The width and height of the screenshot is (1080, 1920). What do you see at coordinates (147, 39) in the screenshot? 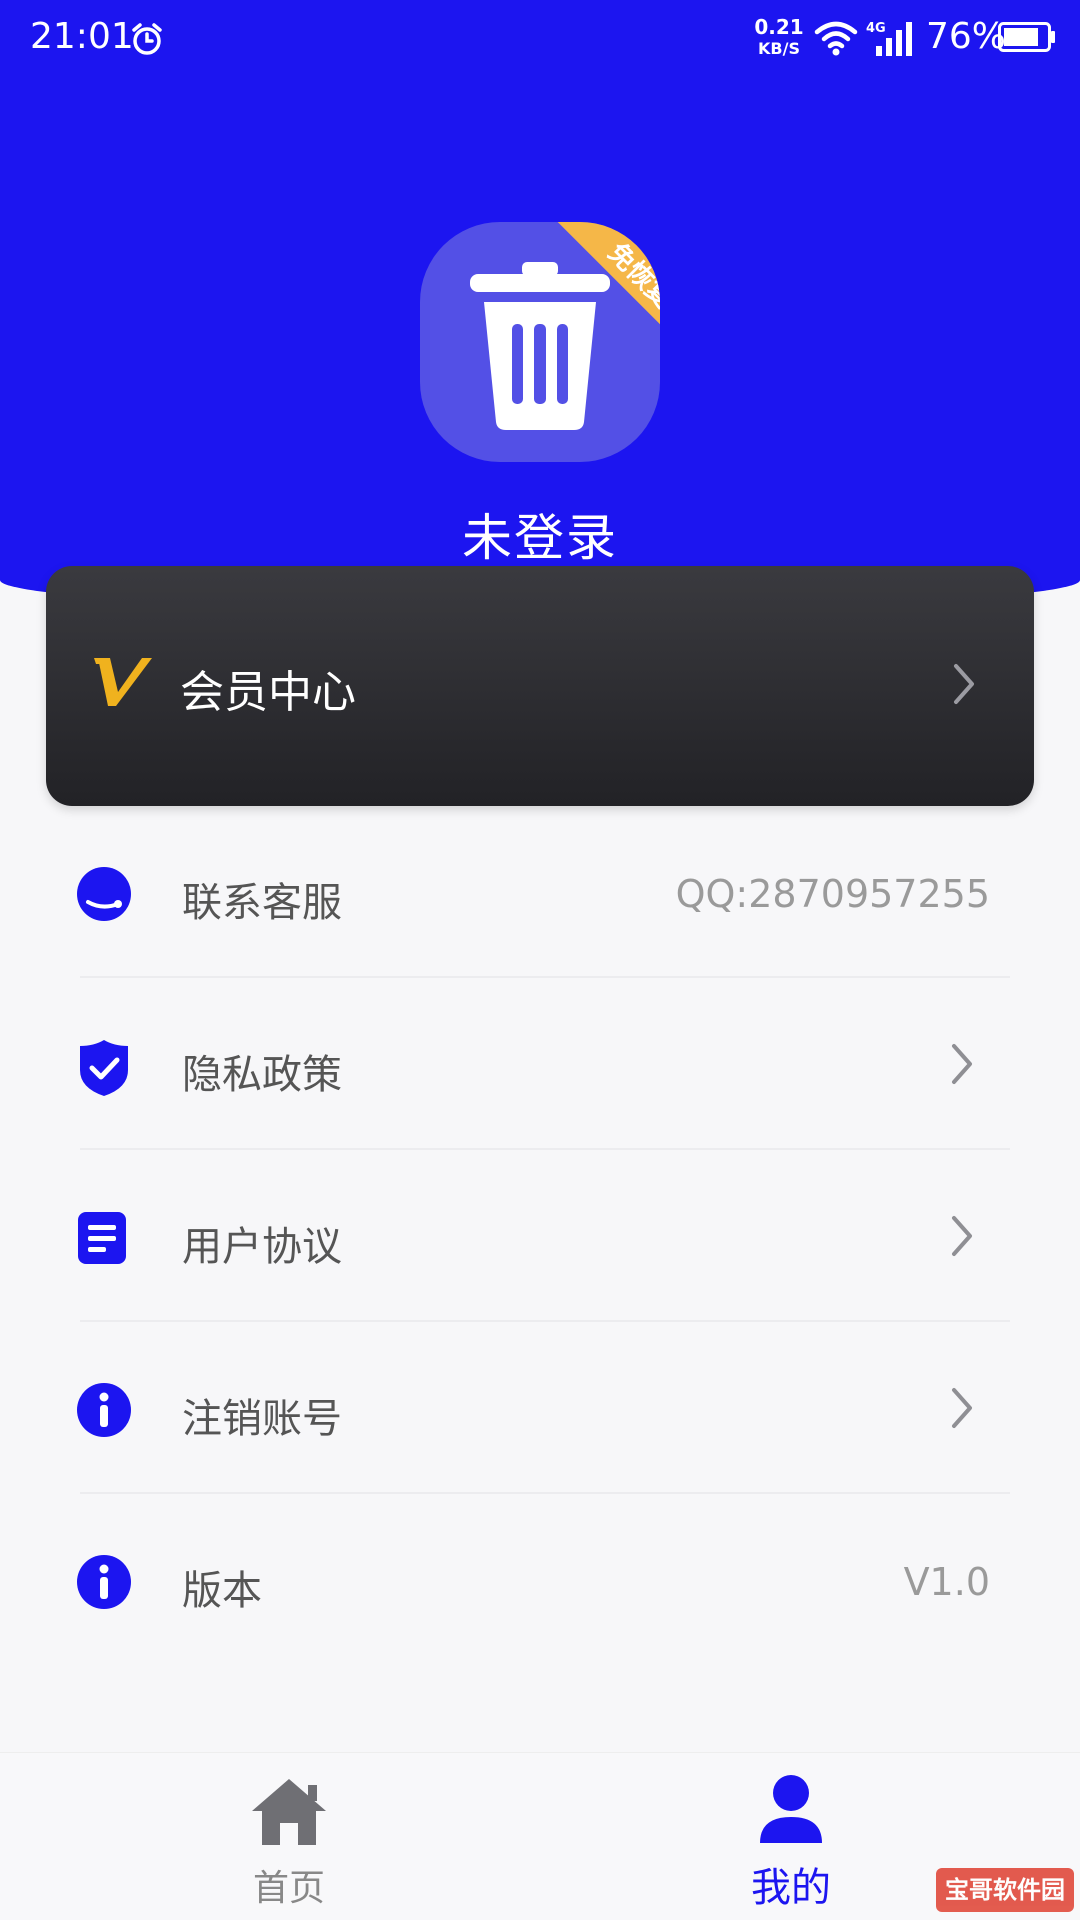
I see `alarm-icon` at bounding box center [147, 39].